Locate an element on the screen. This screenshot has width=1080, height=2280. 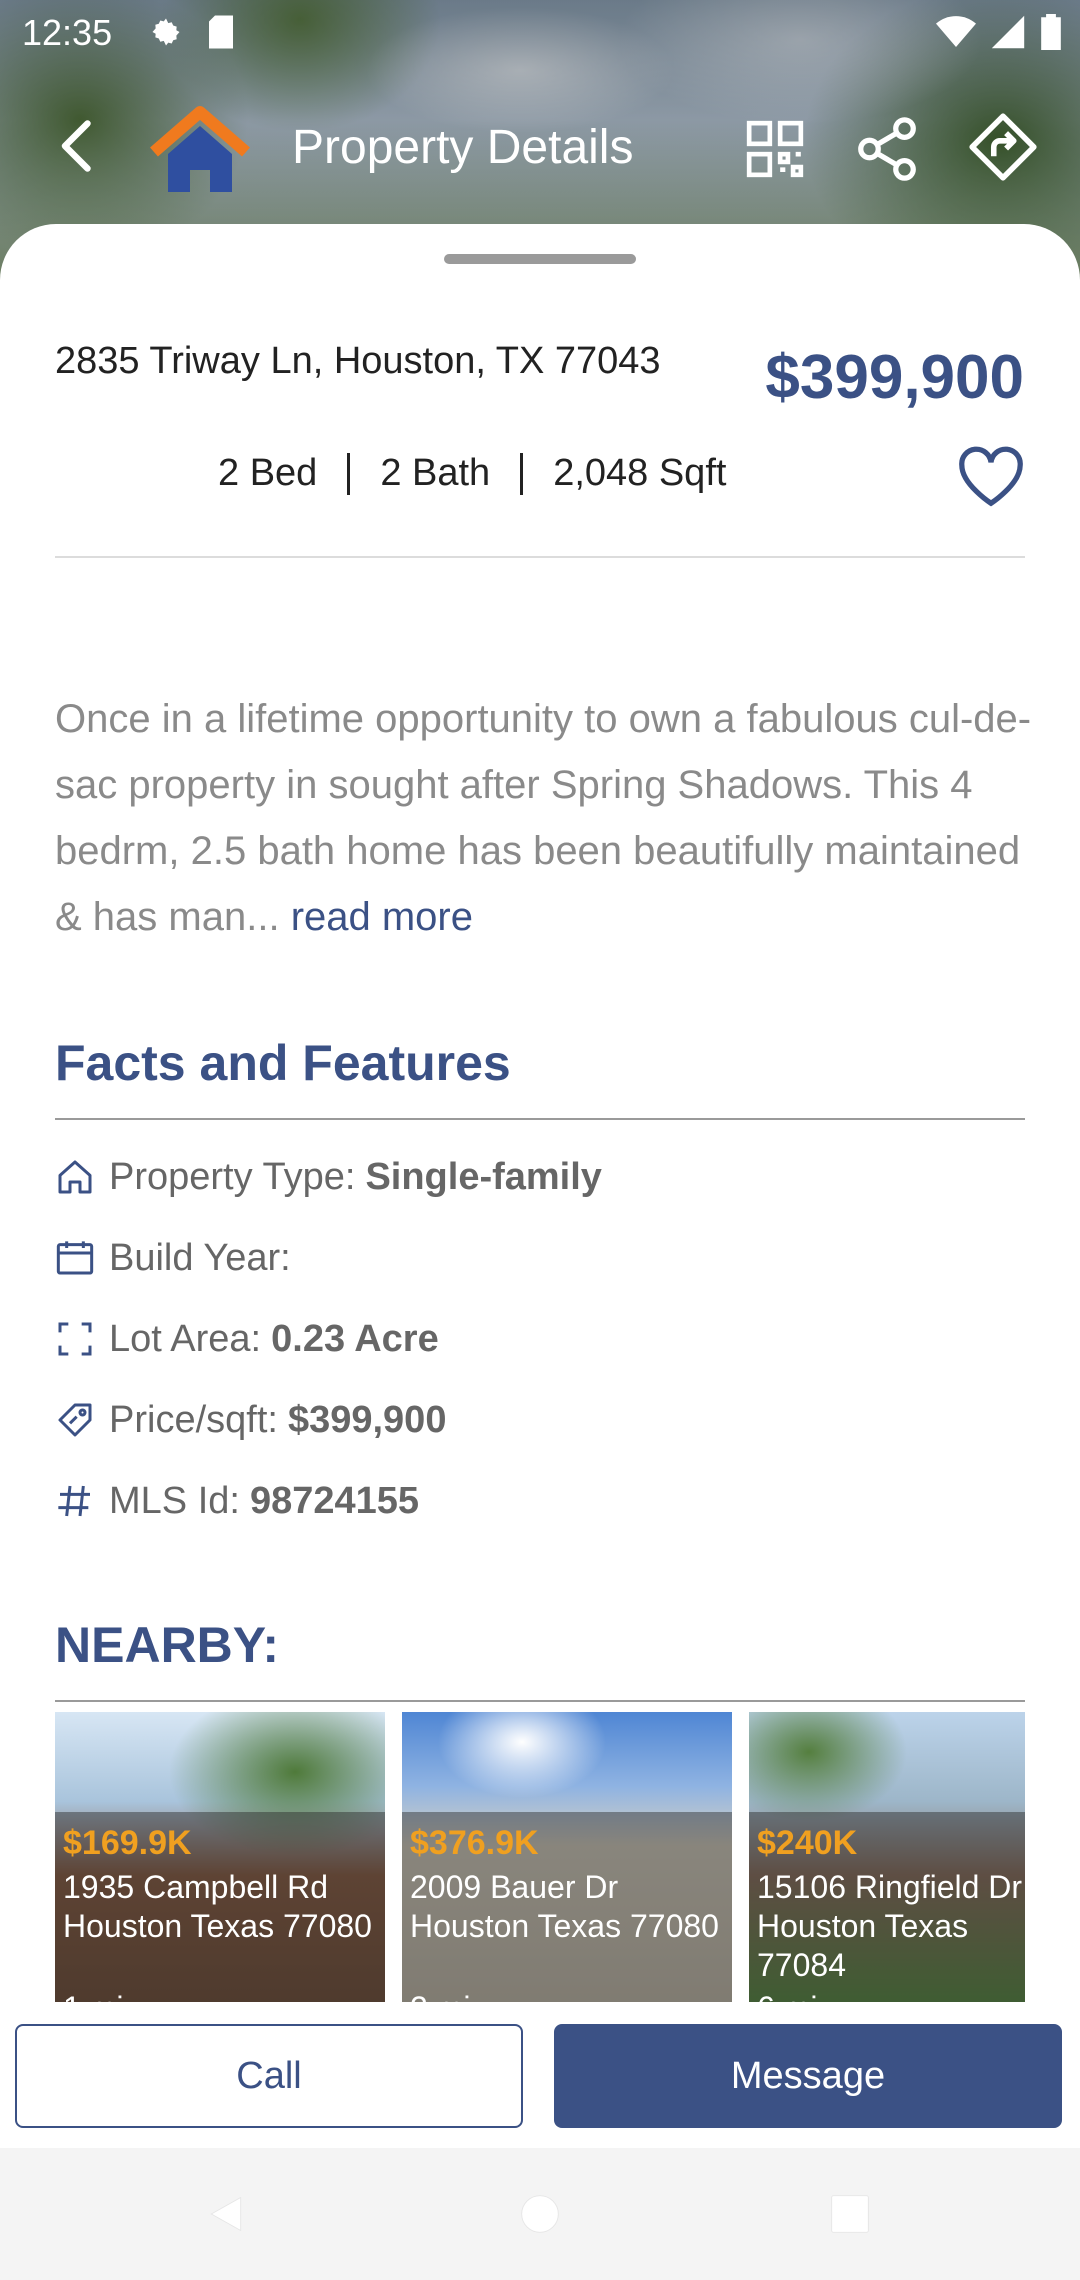
settings-icon is located at coordinates (166, 32).